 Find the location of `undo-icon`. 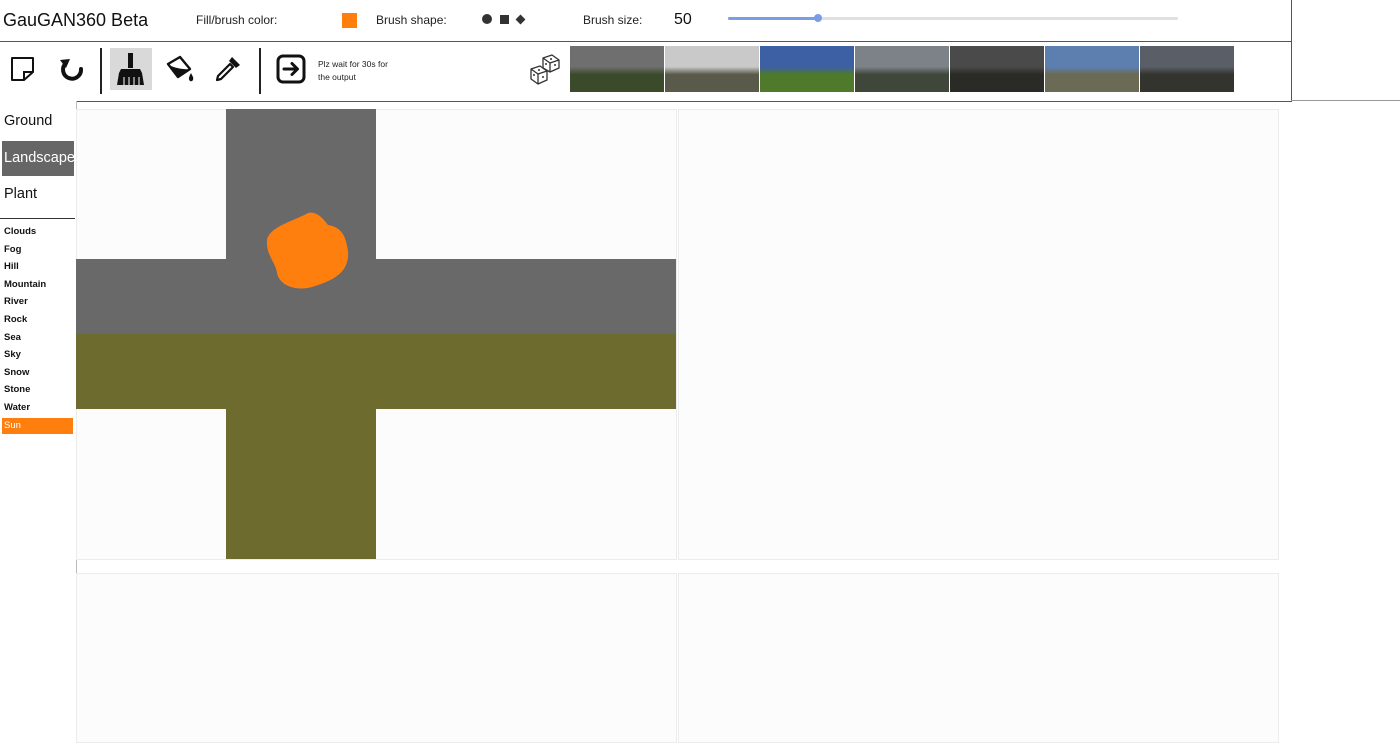

undo-icon is located at coordinates (71, 70).